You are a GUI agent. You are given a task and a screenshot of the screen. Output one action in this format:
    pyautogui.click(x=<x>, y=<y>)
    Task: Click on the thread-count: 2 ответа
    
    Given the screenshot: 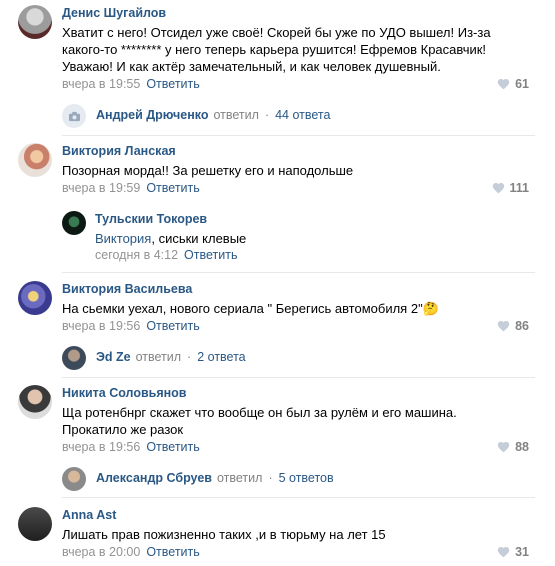 What is the action you would take?
    pyautogui.click(x=221, y=357)
    